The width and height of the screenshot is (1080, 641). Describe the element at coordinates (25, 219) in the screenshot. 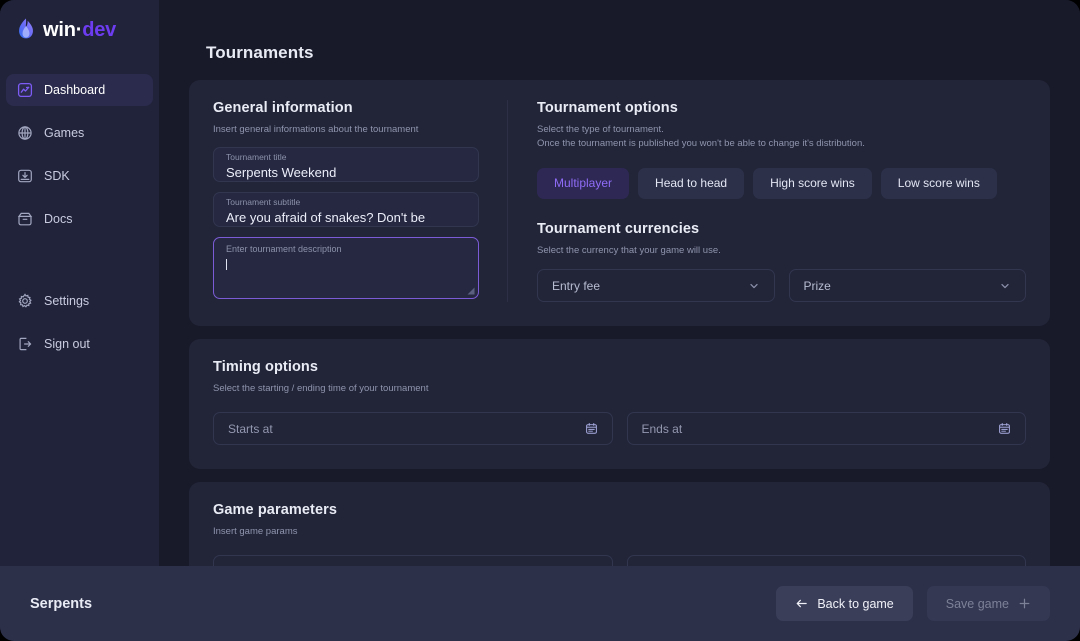

I see `archive-icon` at that location.